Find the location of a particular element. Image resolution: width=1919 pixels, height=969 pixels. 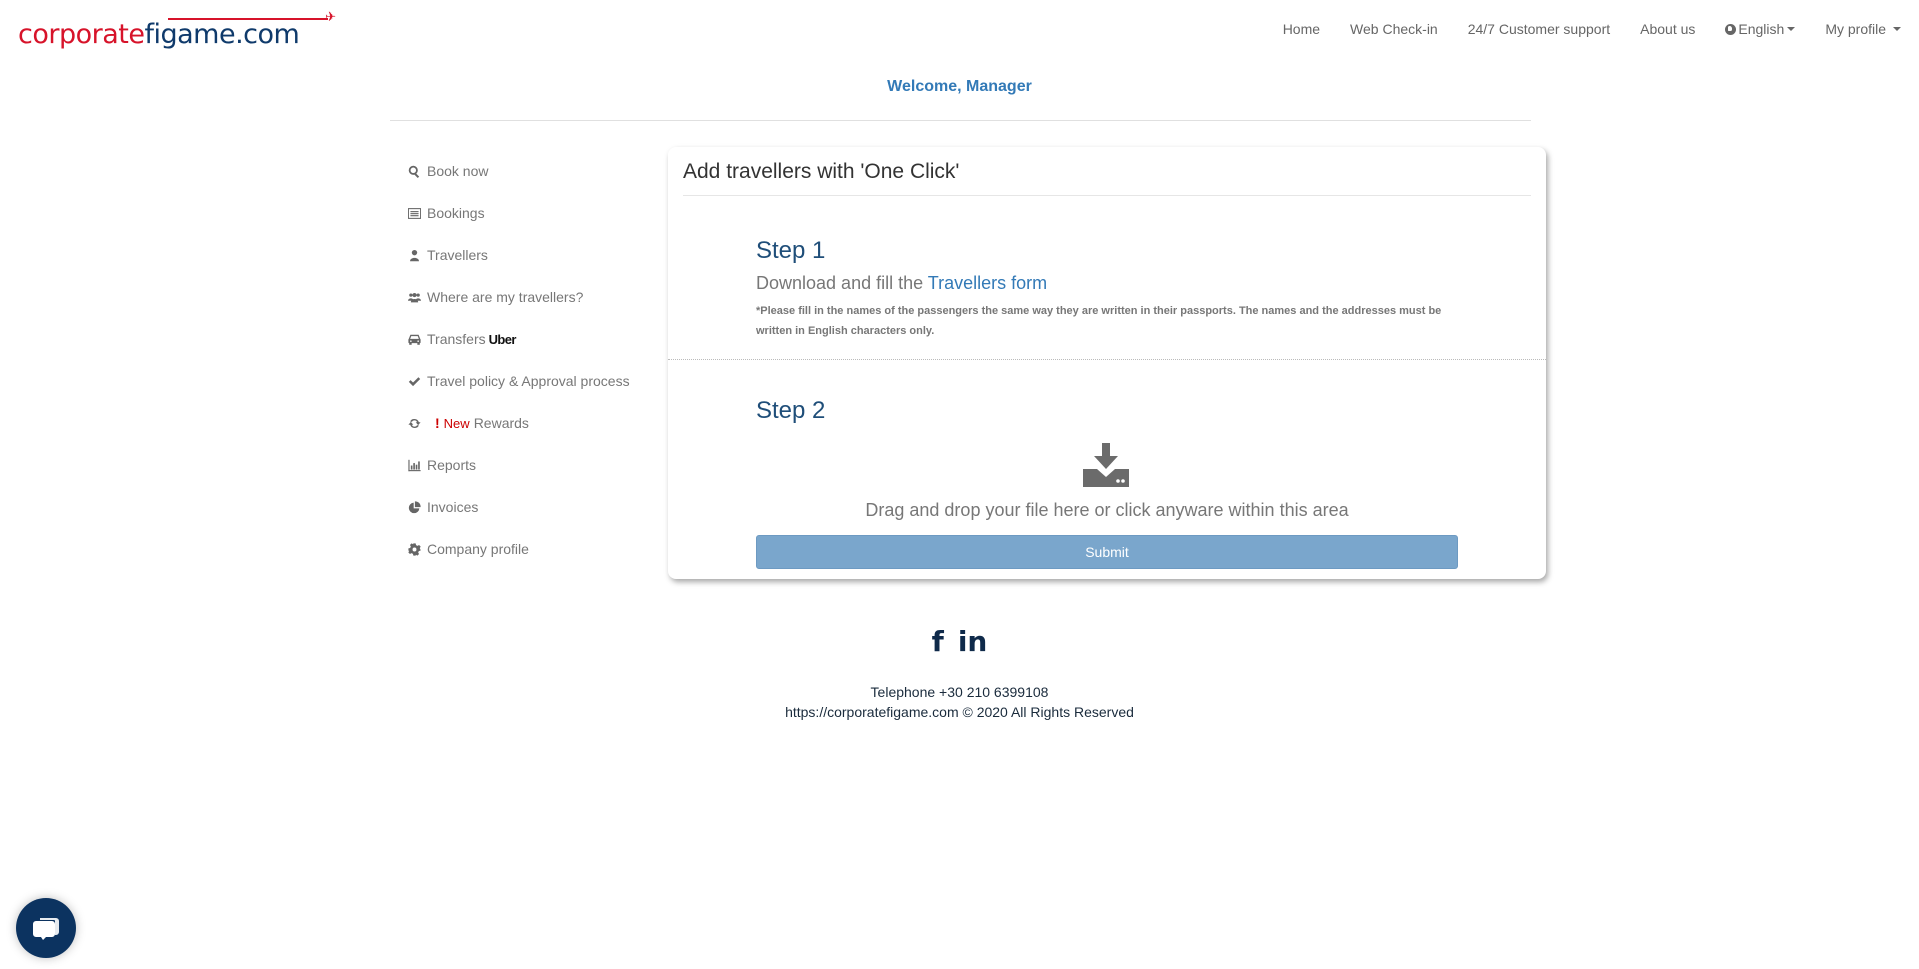

sidebar-item-label: Company profile is located at coordinates (478, 549).